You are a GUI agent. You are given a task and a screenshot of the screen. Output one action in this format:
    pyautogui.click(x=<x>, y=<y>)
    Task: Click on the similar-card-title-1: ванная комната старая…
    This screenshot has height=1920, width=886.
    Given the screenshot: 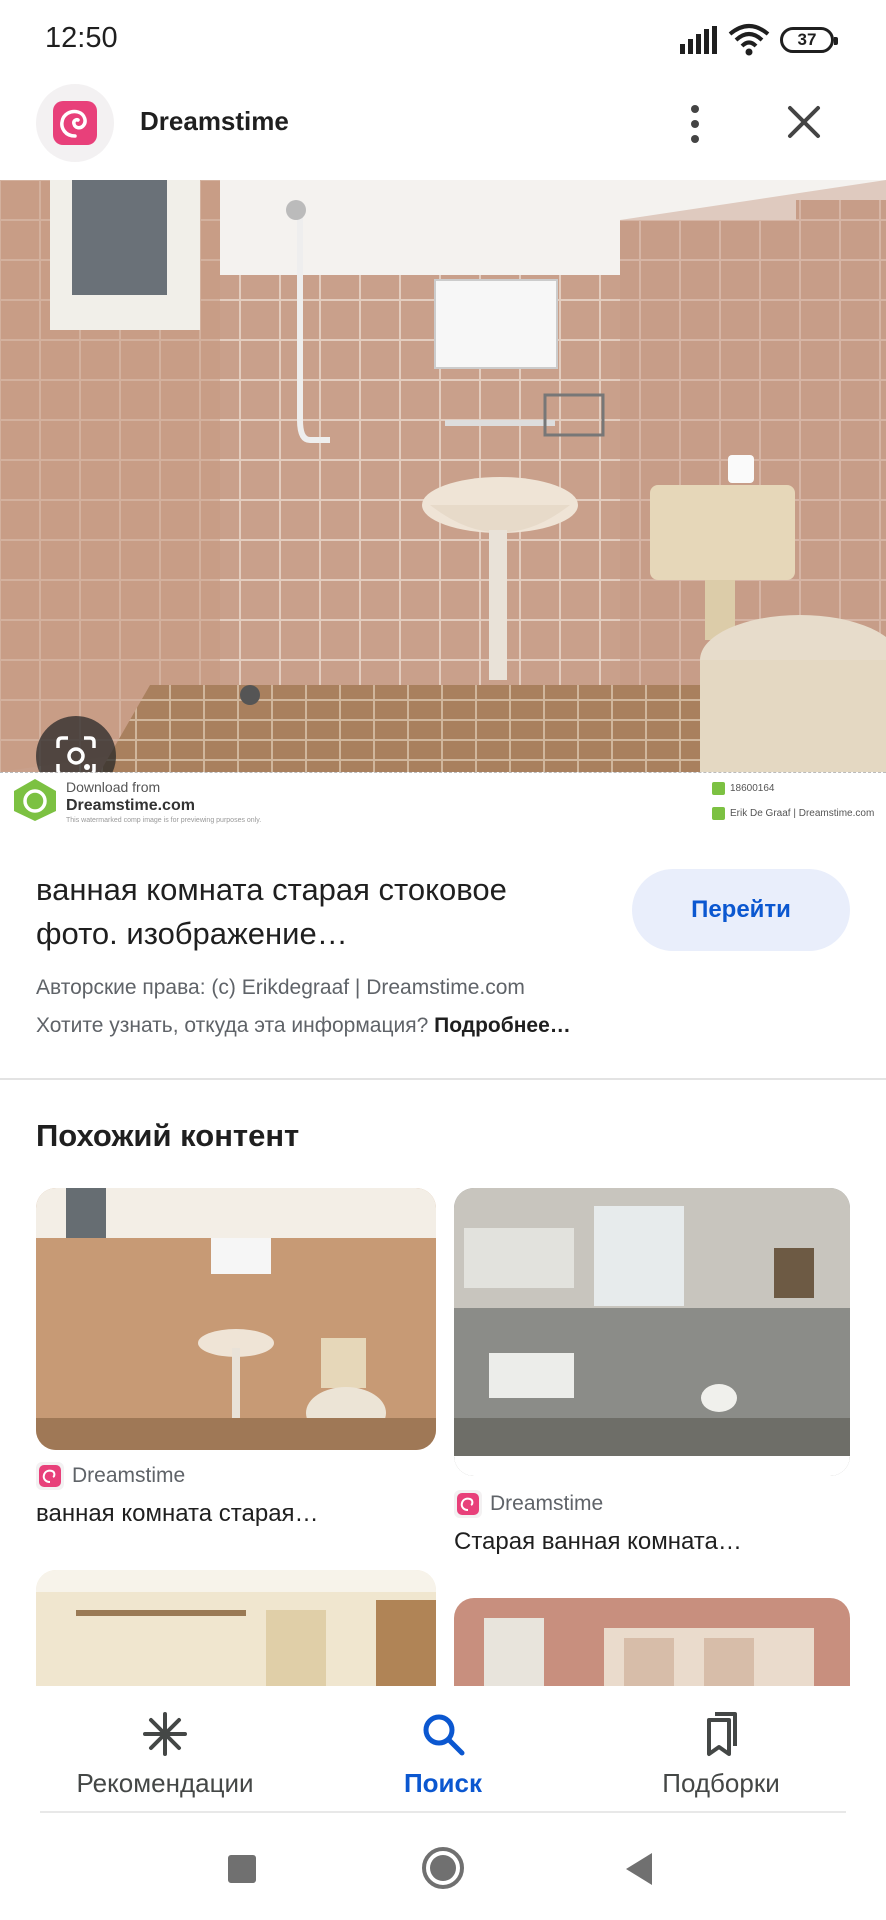 What is the action you would take?
    pyautogui.click(x=177, y=1514)
    